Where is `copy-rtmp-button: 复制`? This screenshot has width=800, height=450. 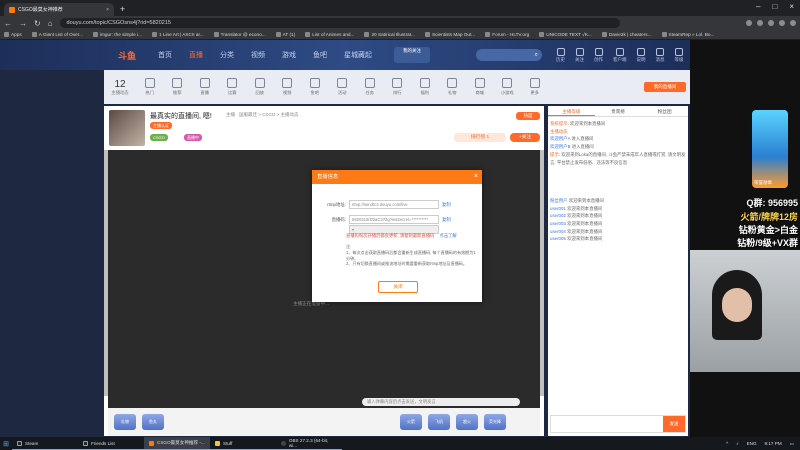 copy-rtmp-button: 复制 is located at coordinates (446, 205).